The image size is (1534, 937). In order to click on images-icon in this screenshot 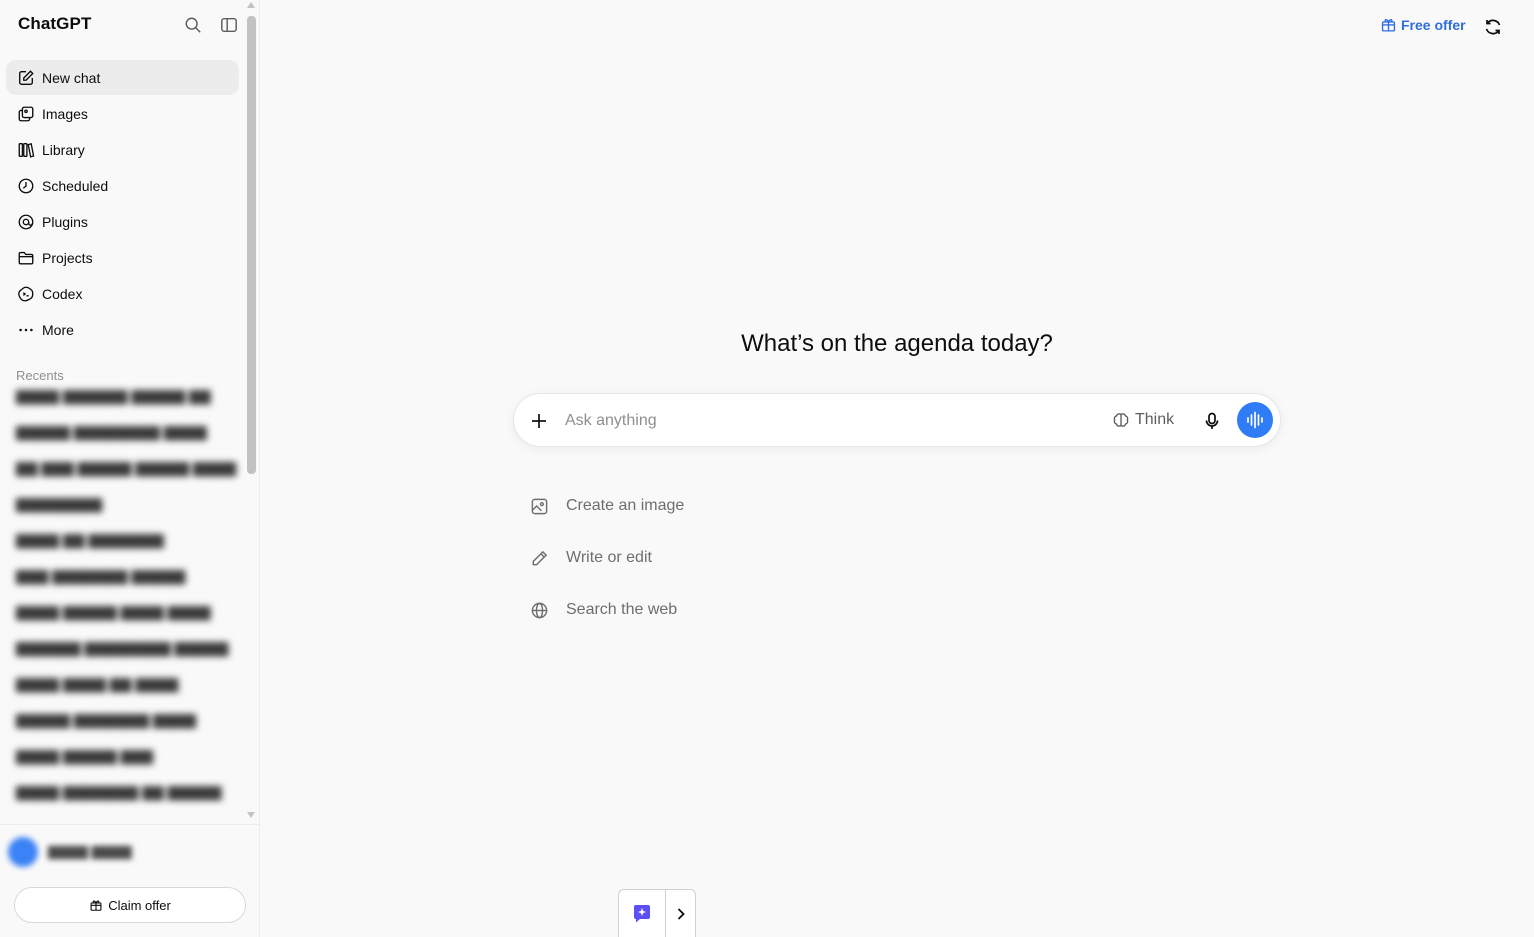, I will do `click(26, 113)`.